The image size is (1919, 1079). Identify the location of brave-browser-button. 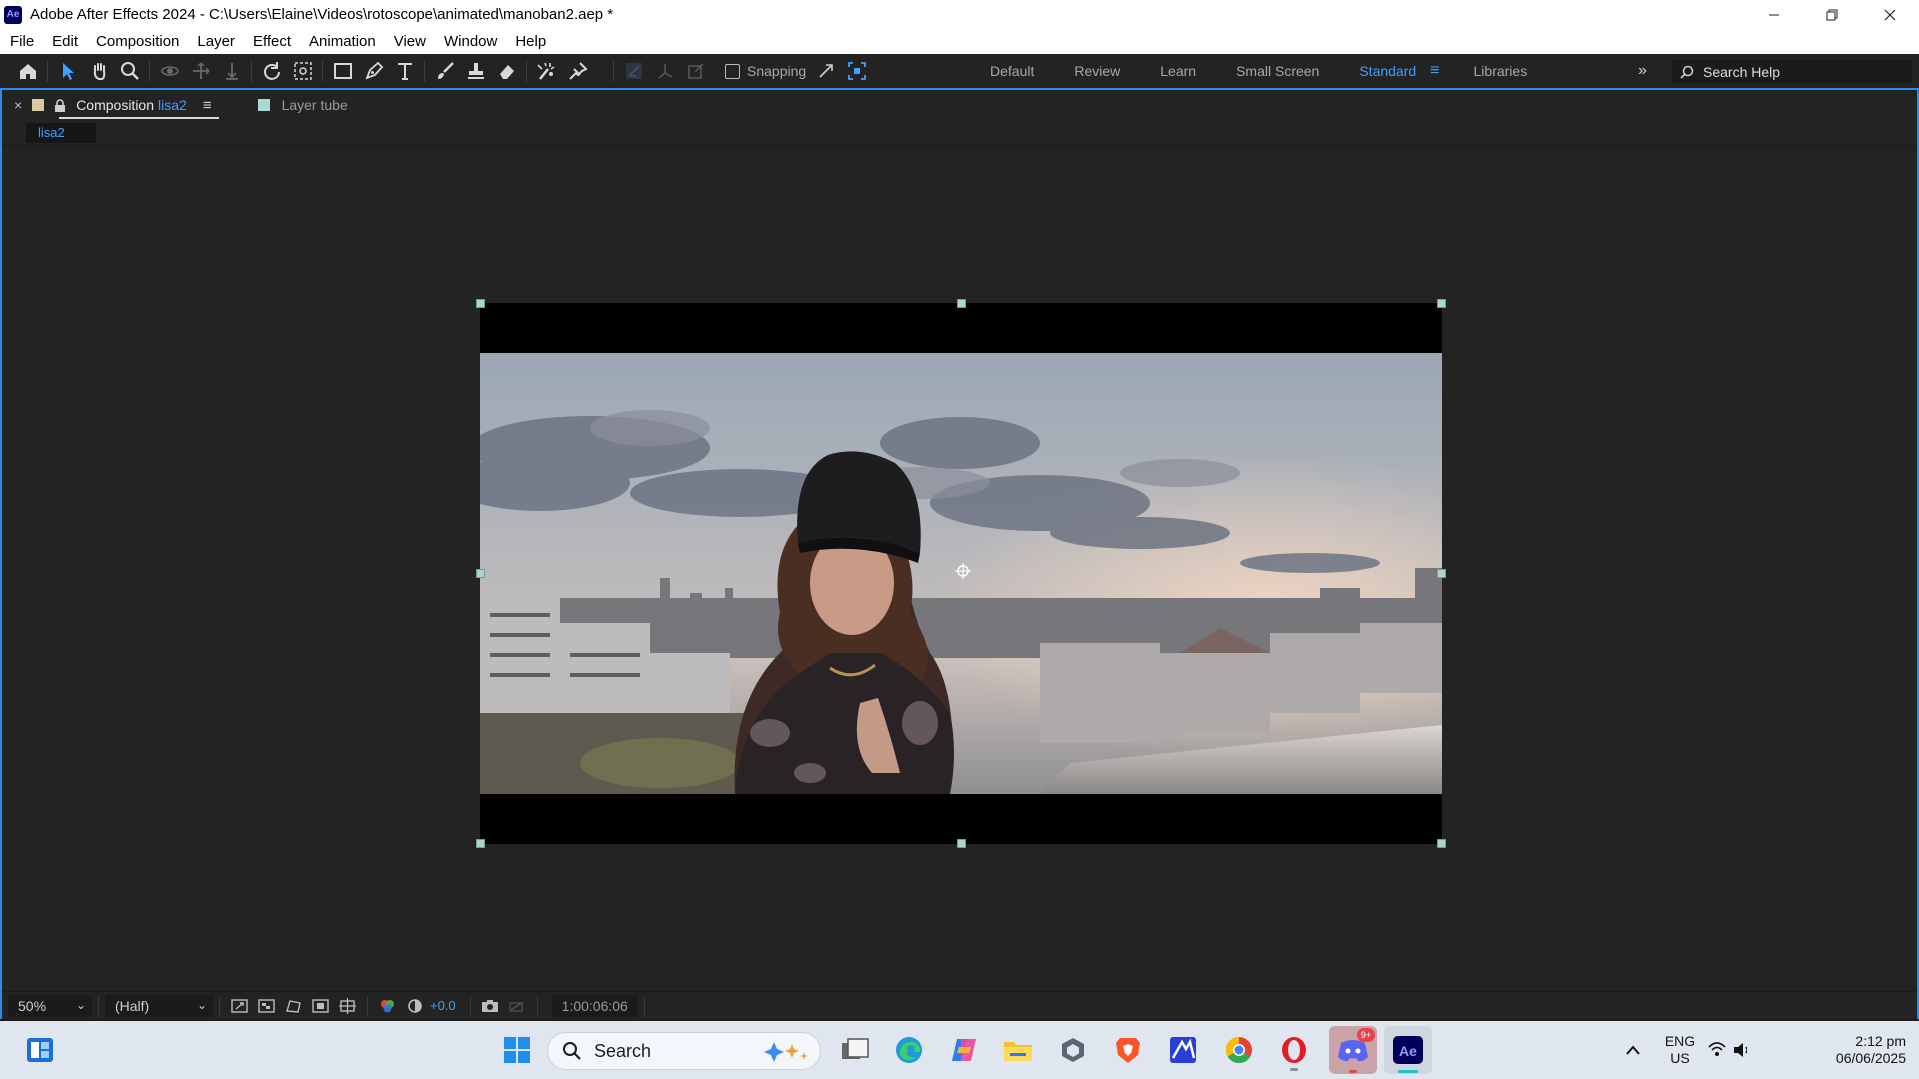
(1128, 1050).